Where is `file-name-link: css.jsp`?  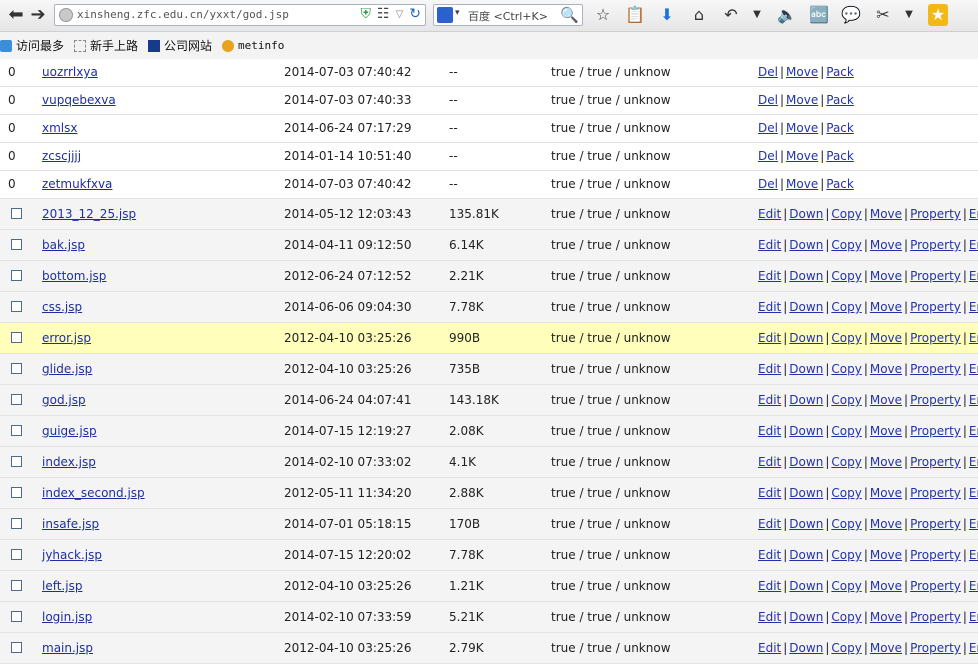 file-name-link: css.jsp is located at coordinates (62, 307).